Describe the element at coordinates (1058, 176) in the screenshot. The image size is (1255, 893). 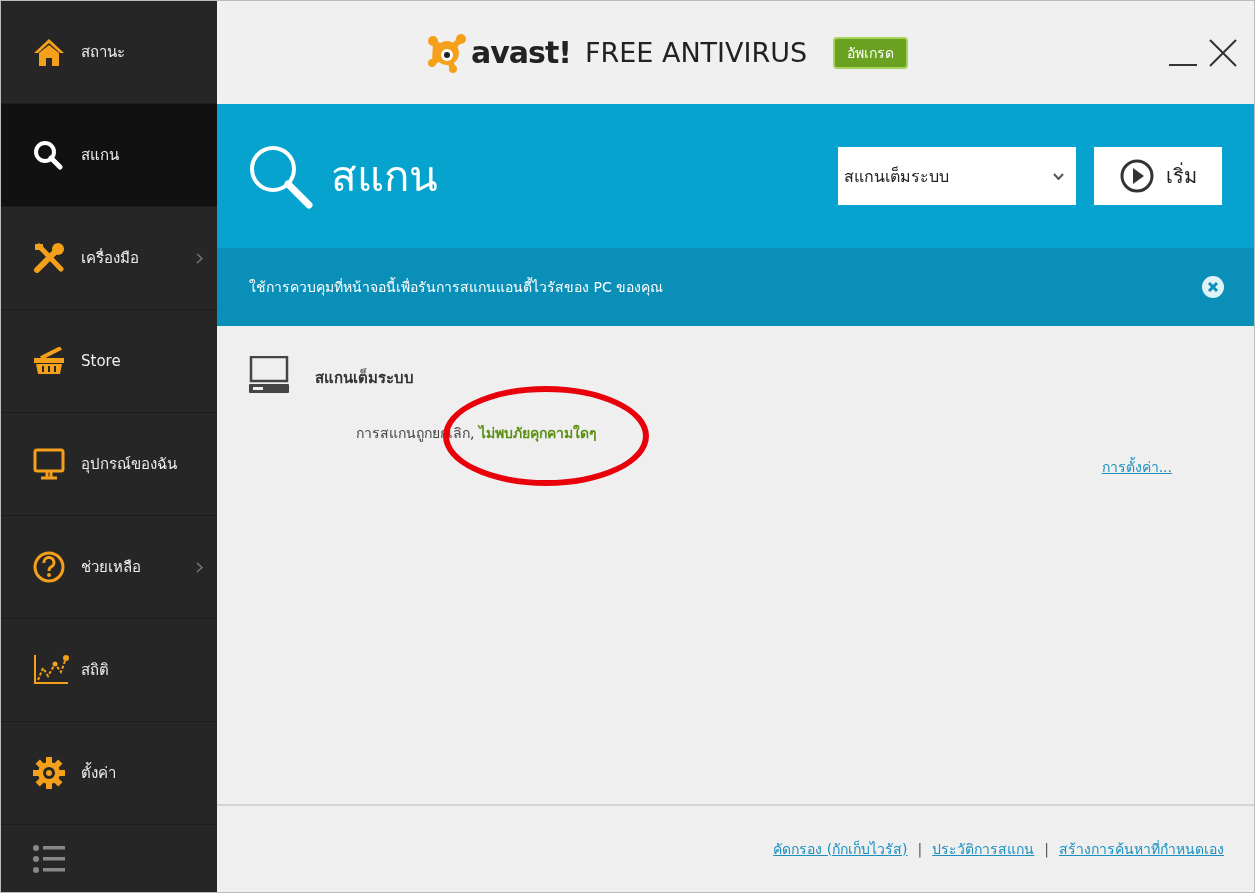
I see `caret-icon` at that location.